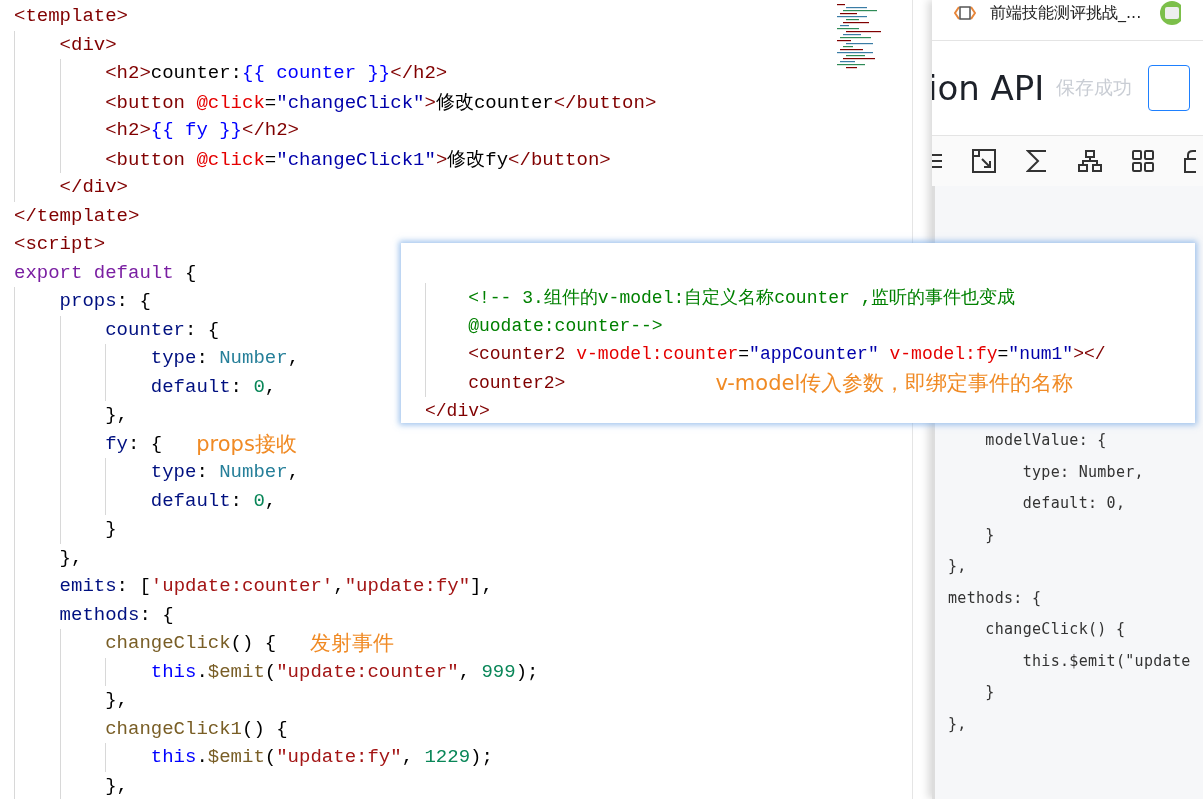 The width and height of the screenshot is (1203, 799). What do you see at coordinates (276, 586) in the screenshot?
I see `code-line: emits: ['update:counter',"update:fy"],` at bounding box center [276, 586].